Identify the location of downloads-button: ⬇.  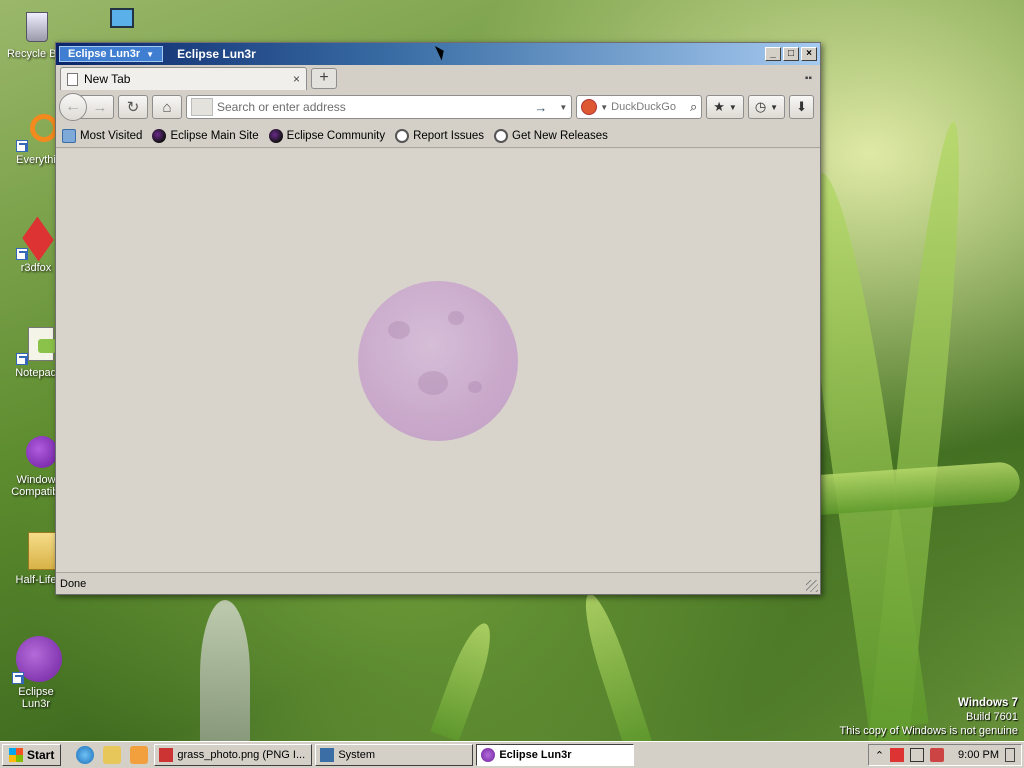
(801, 107).